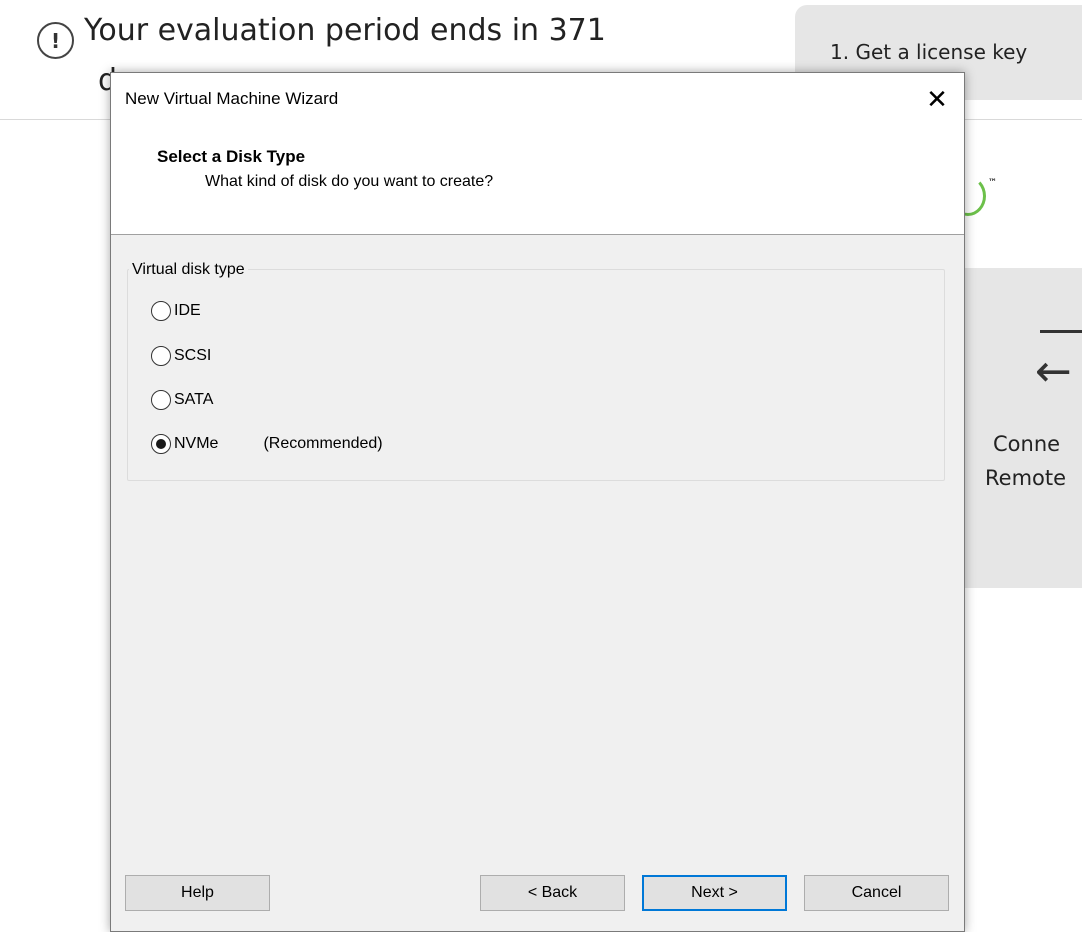  I want to click on dialog-title: New Virtual Machine Wizard, so click(232, 98).